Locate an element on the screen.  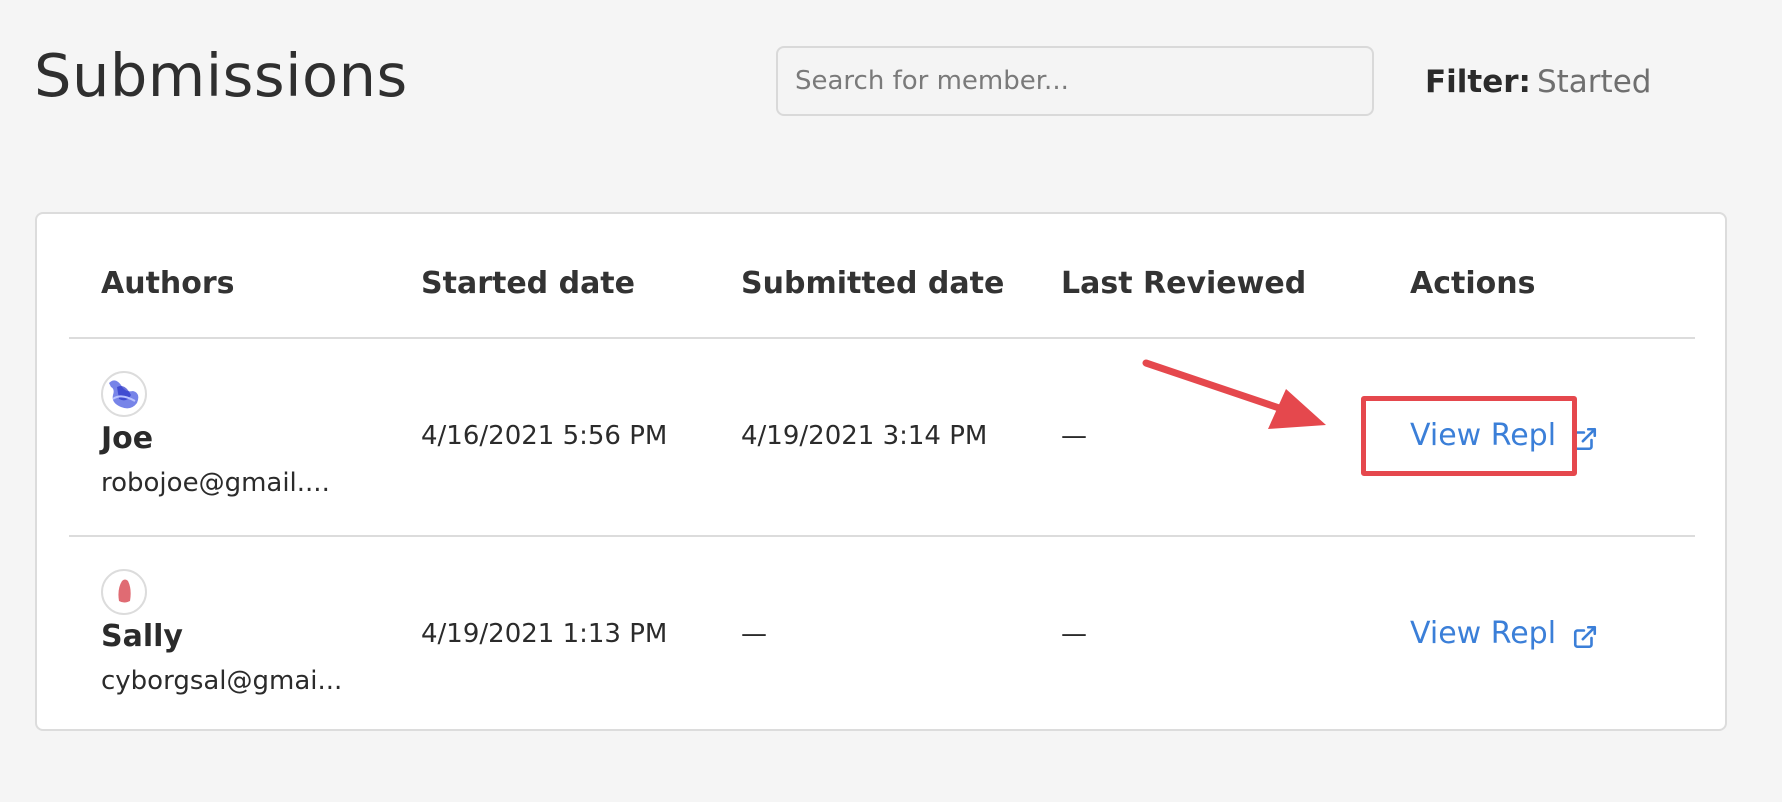
submitted-date: — is located at coordinates (754, 634).